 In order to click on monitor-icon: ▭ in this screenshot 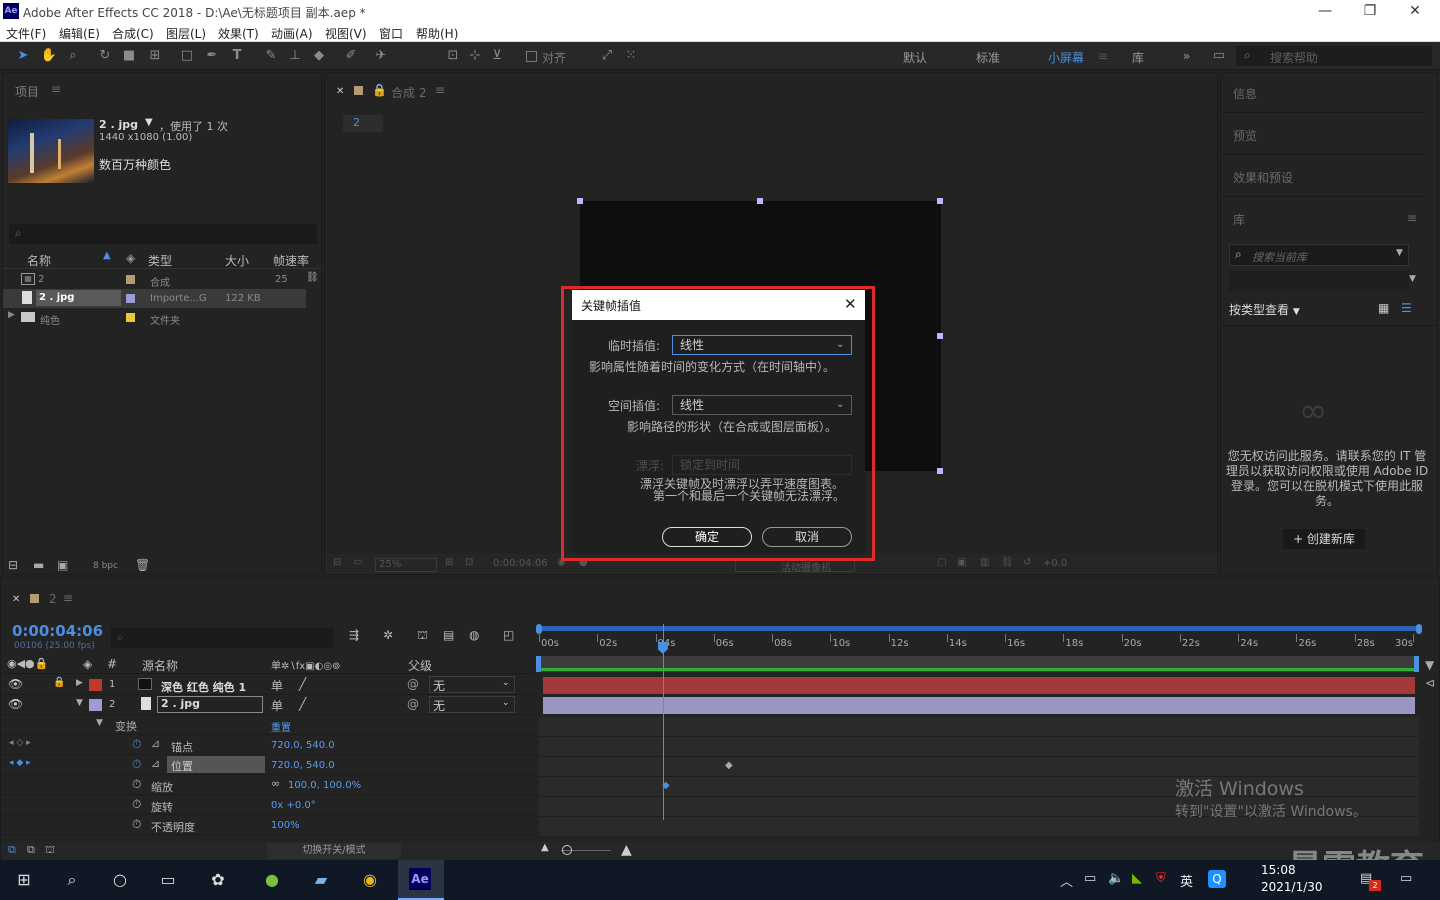, I will do `click(357, 562)`.